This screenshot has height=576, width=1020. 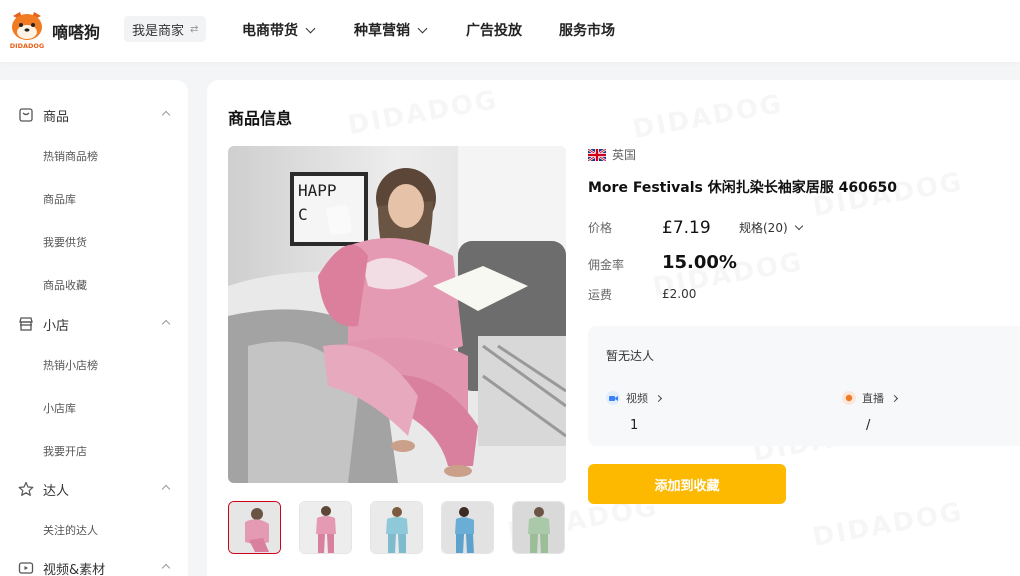 I want to click on video-stat-link: 视频, so click(x=634, y=398).